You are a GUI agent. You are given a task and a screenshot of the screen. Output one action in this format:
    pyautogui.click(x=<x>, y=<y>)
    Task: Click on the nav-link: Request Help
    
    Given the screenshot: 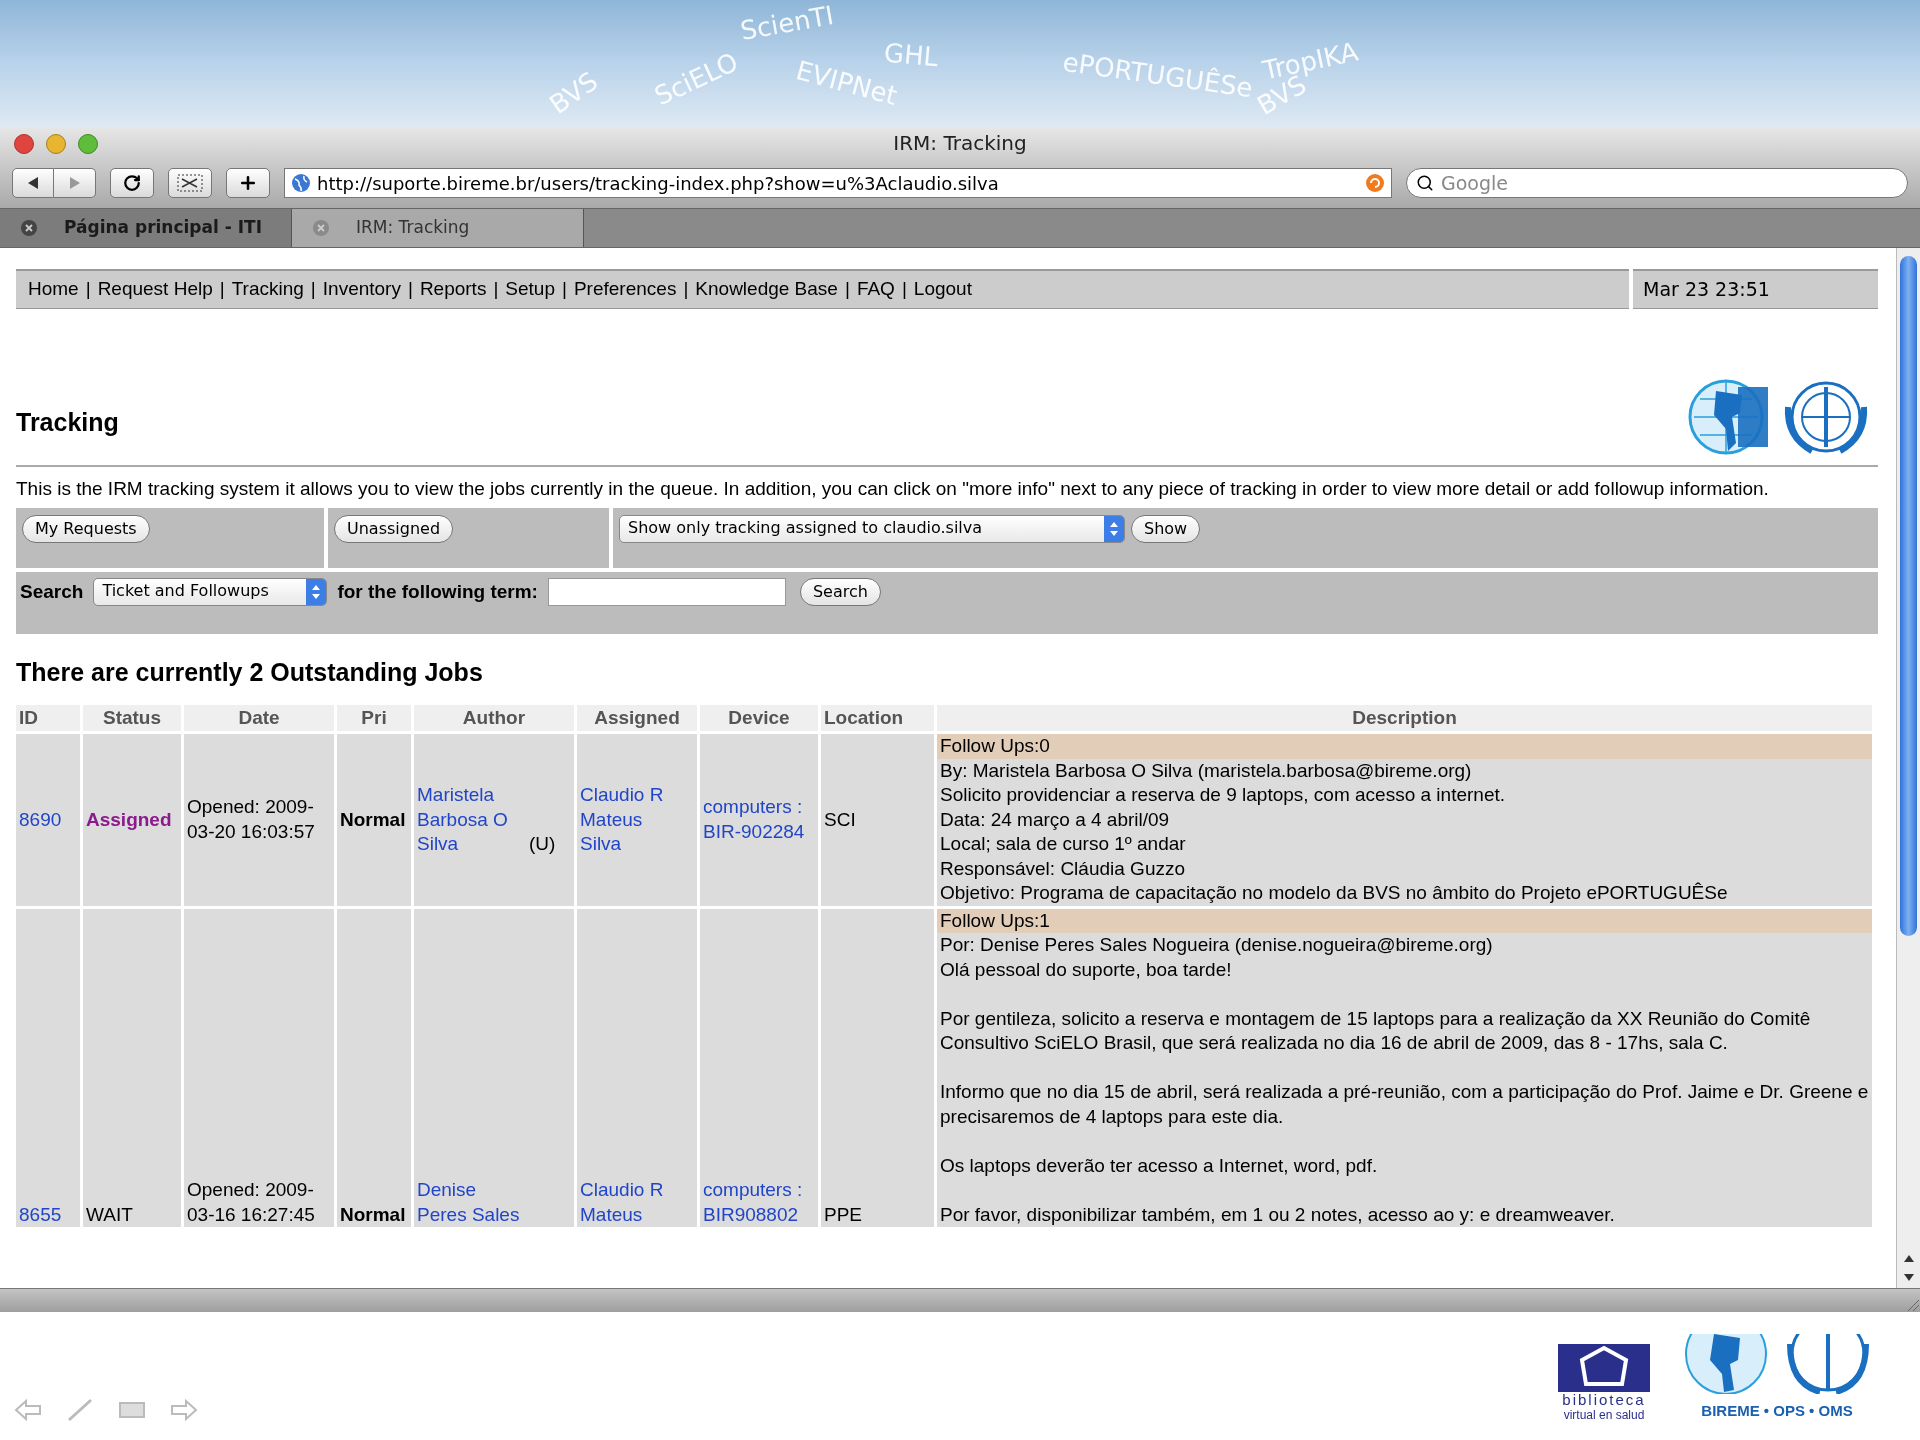 What is the action you would take?
    pyautogui.click(x=155, y=289)
    